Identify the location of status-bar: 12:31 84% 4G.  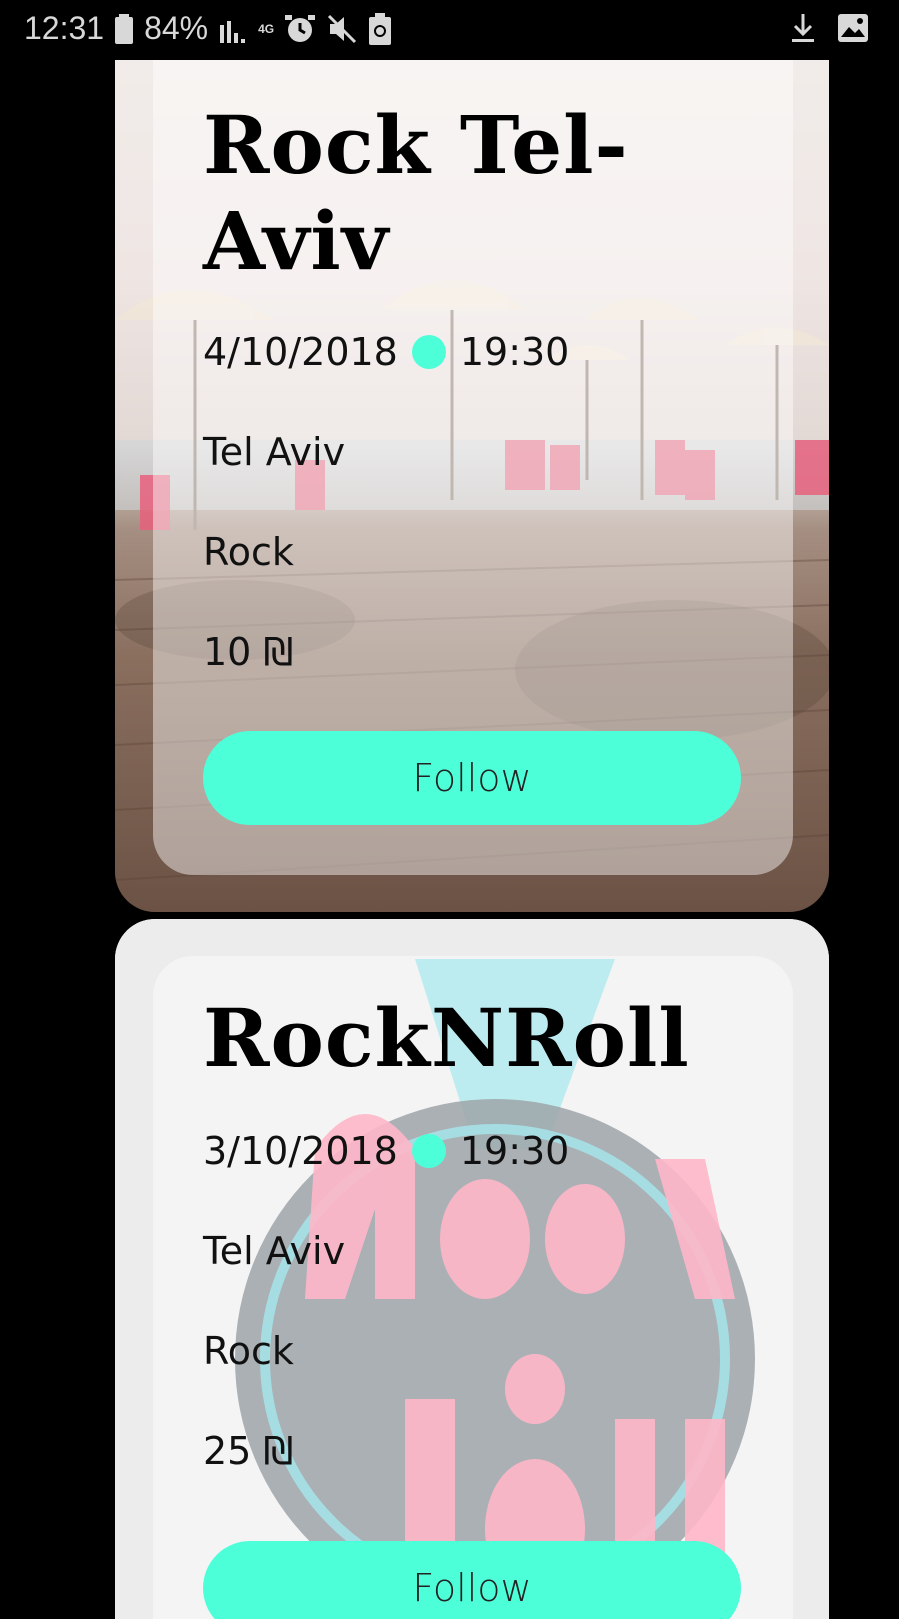
(449, 30).